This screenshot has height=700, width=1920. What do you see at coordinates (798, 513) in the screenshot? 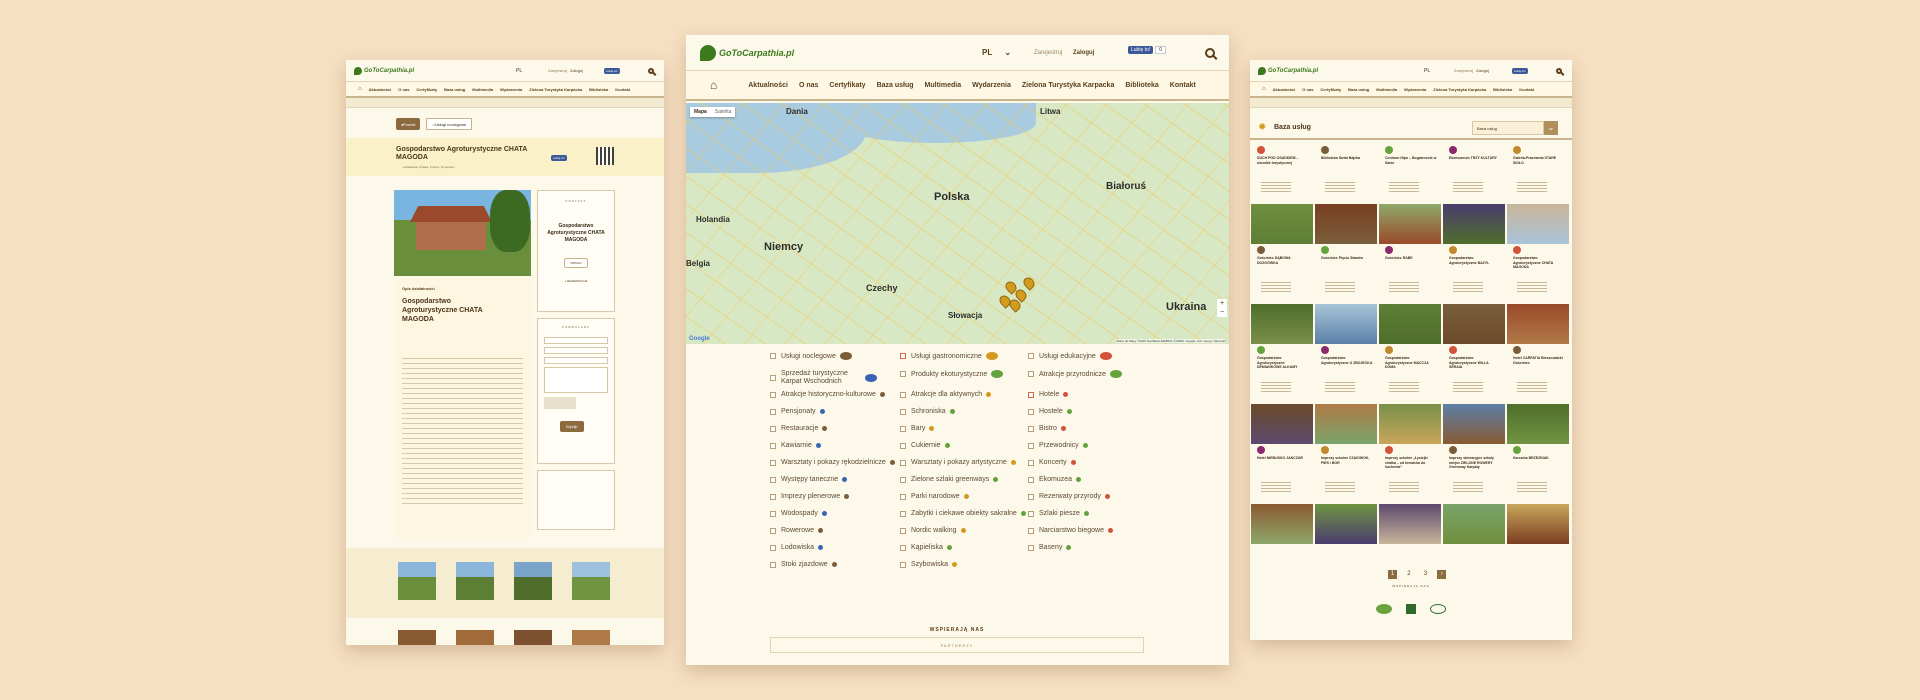
I see `legend-item: Wodospady` at bounding box center [798, 513].